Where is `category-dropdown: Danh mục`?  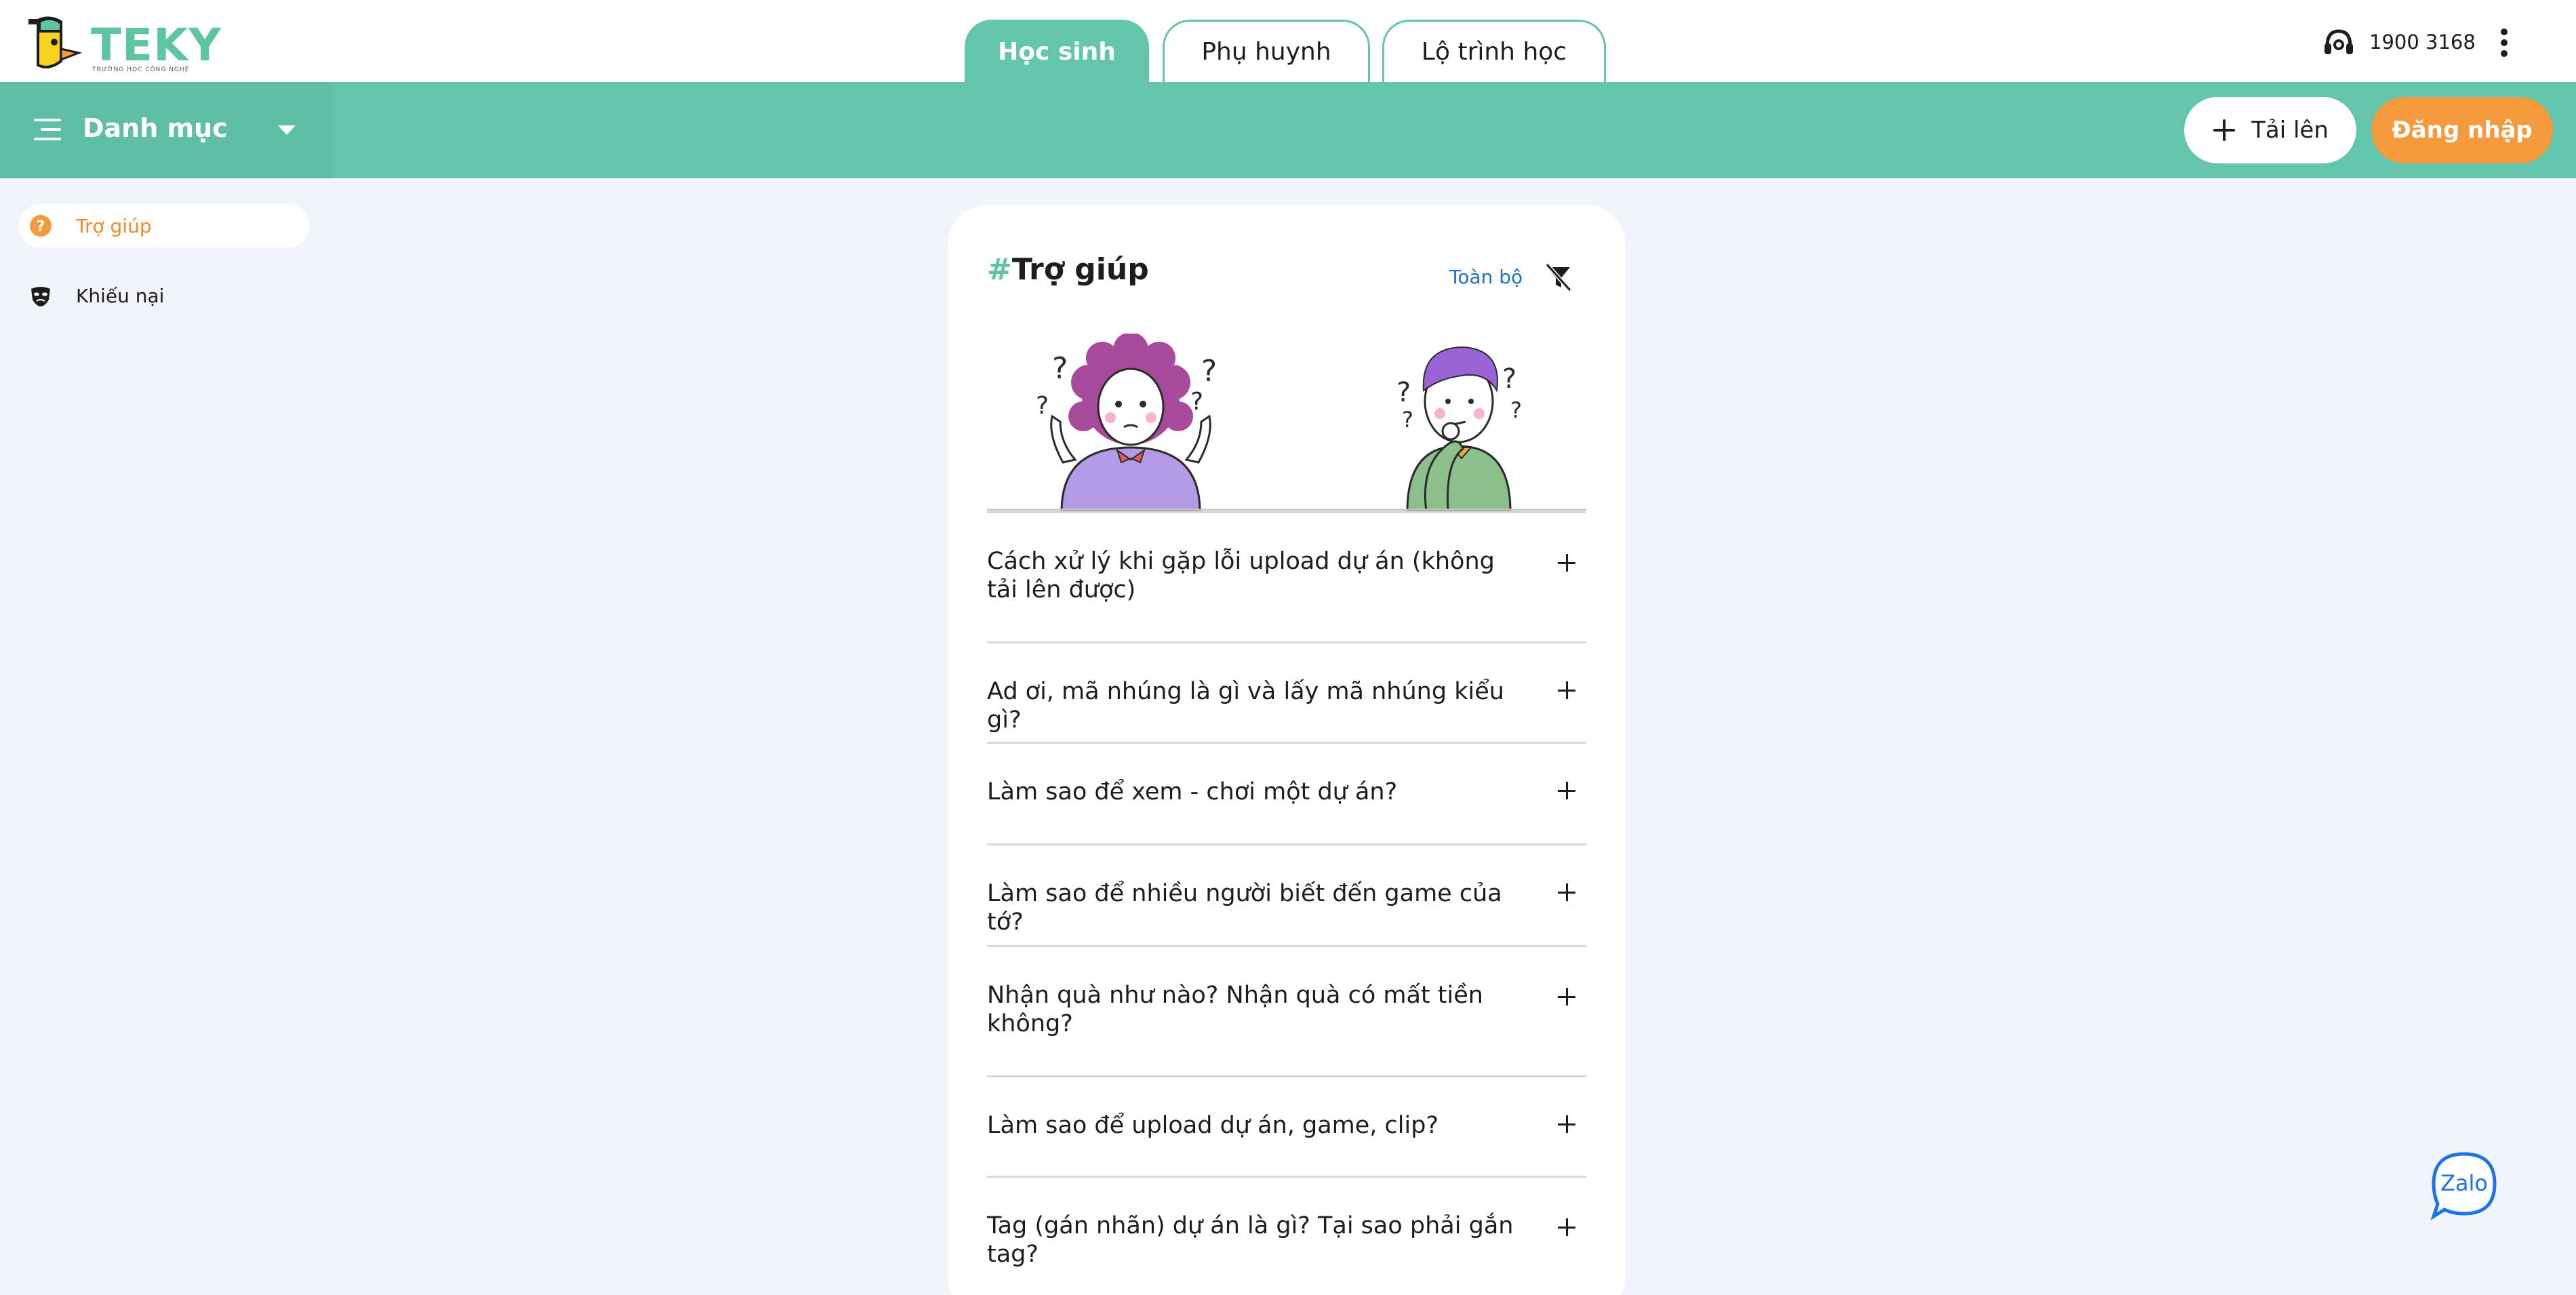
category-dropdown: Danh mục is located at coordinates (166, 130).